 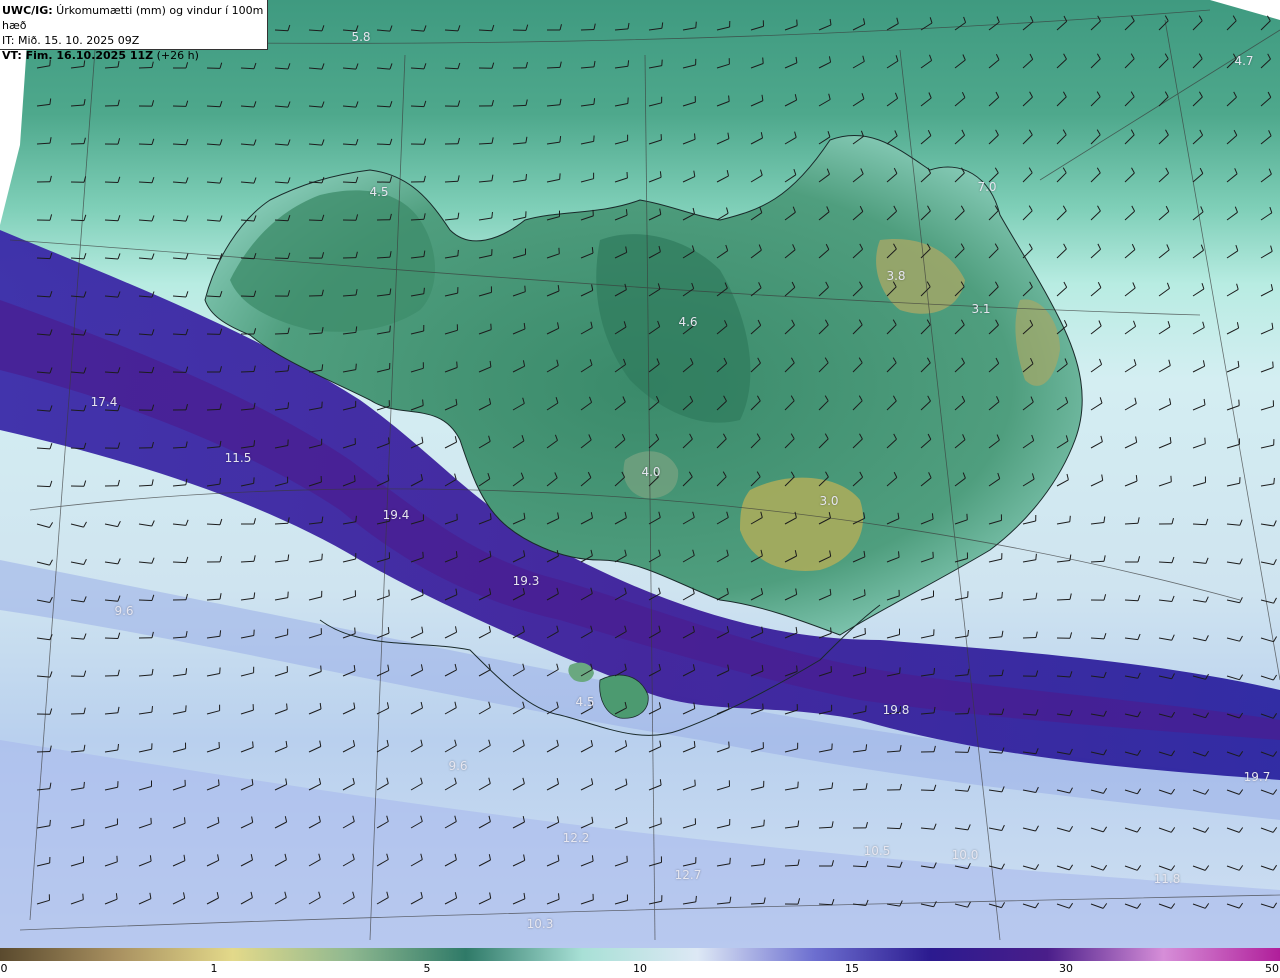 I want to click on colorbar-tick-label: 10, so click(x=640, y=968).